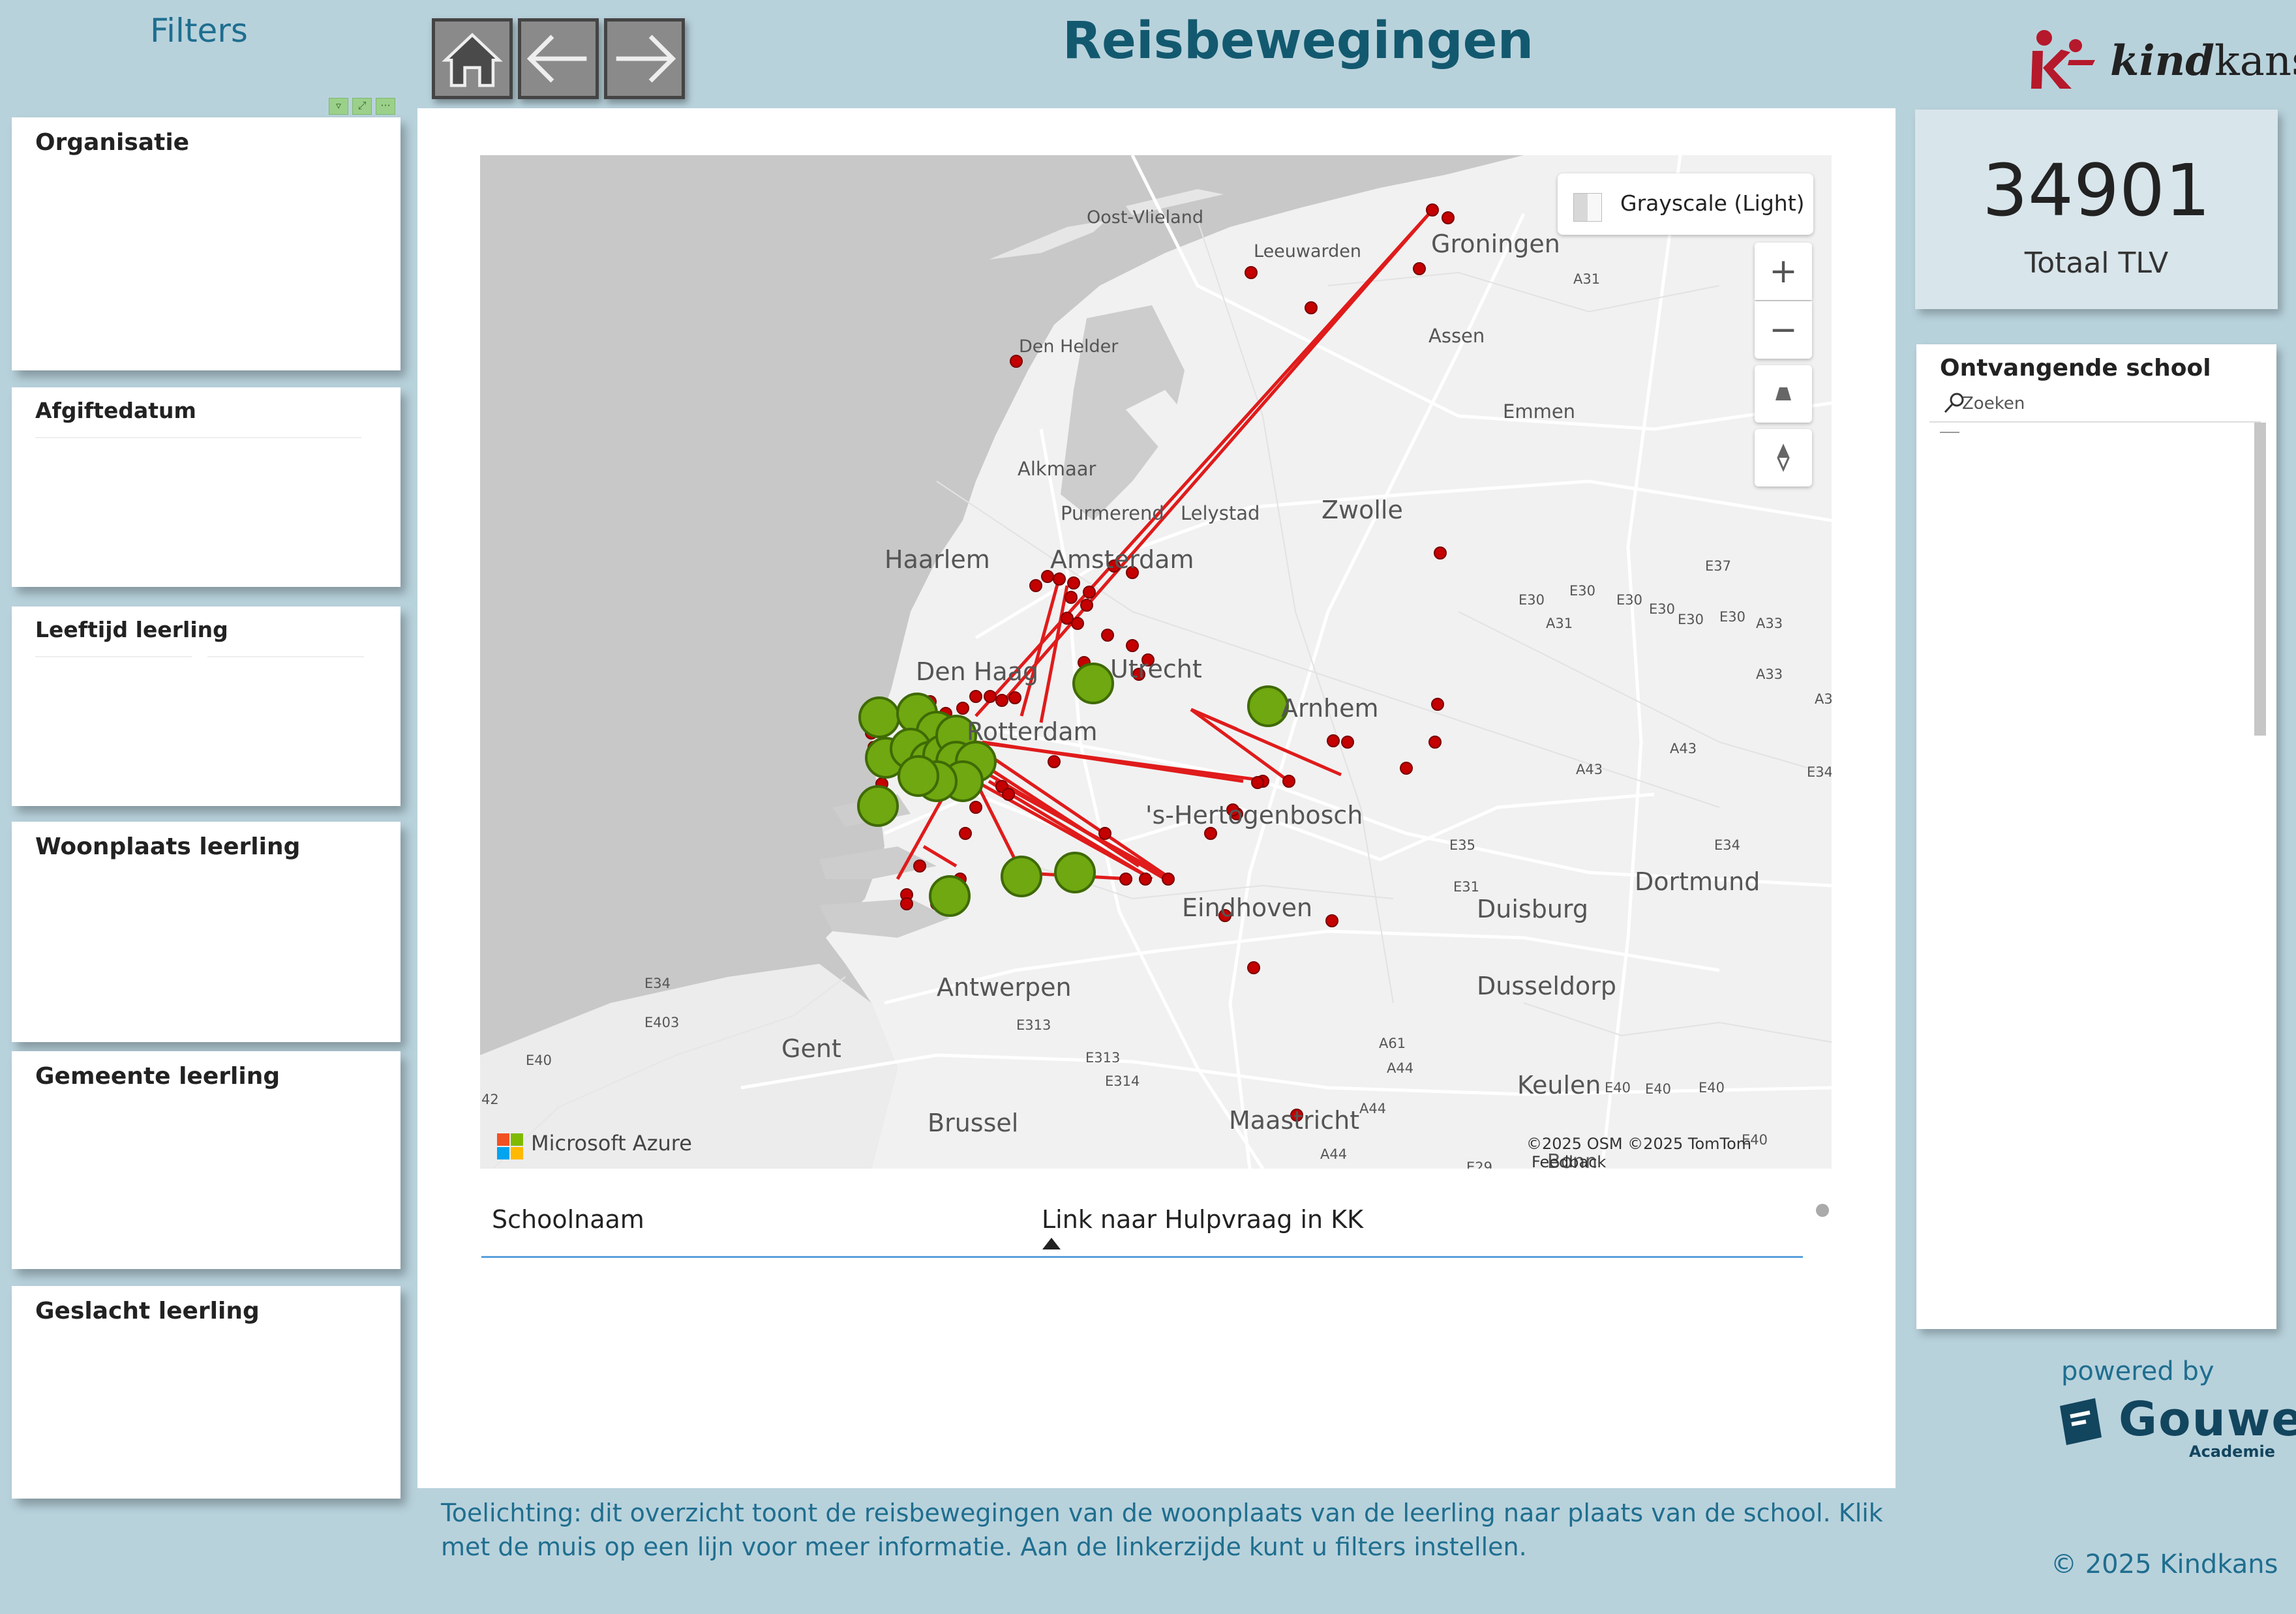  I want to click on pitch-button, so click(1783, 394).